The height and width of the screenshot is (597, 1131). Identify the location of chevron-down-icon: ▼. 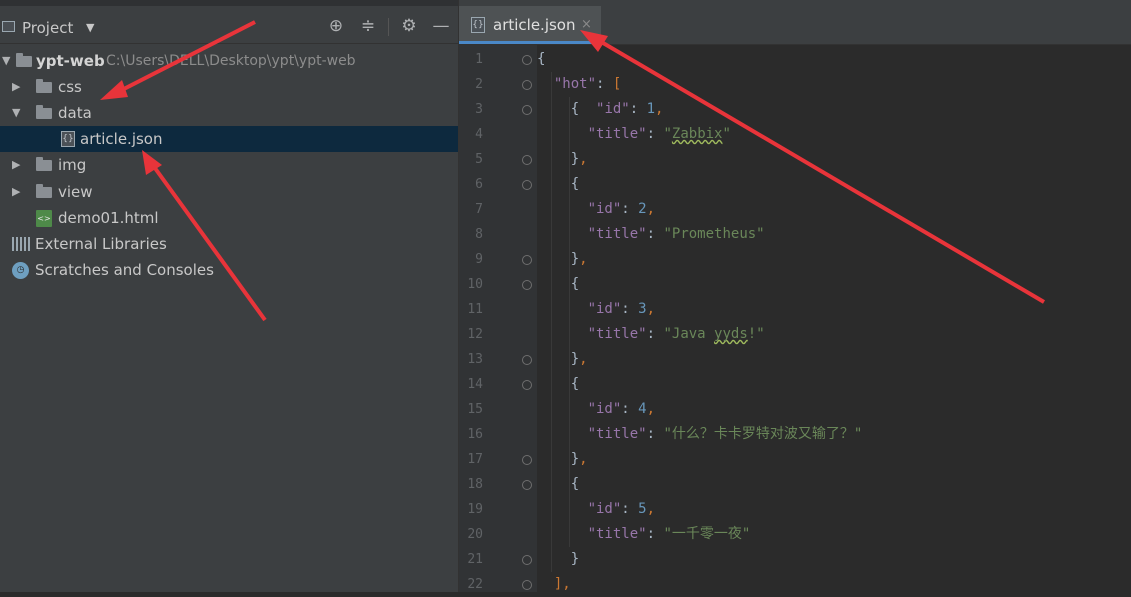
(90, 27).